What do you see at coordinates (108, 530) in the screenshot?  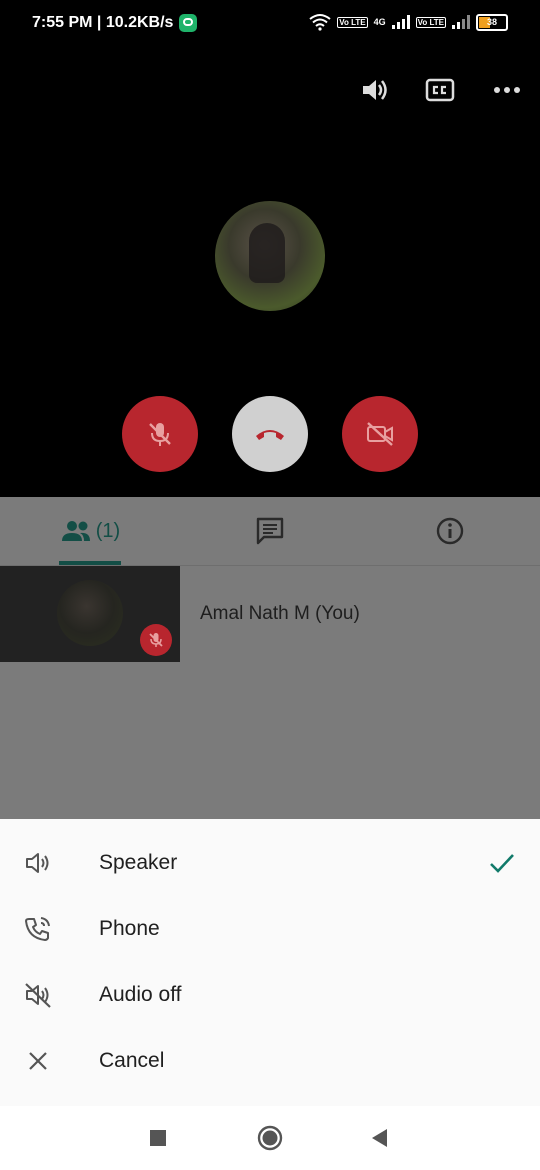 I see `people-count: (1)` at bounding box center [108, 530].